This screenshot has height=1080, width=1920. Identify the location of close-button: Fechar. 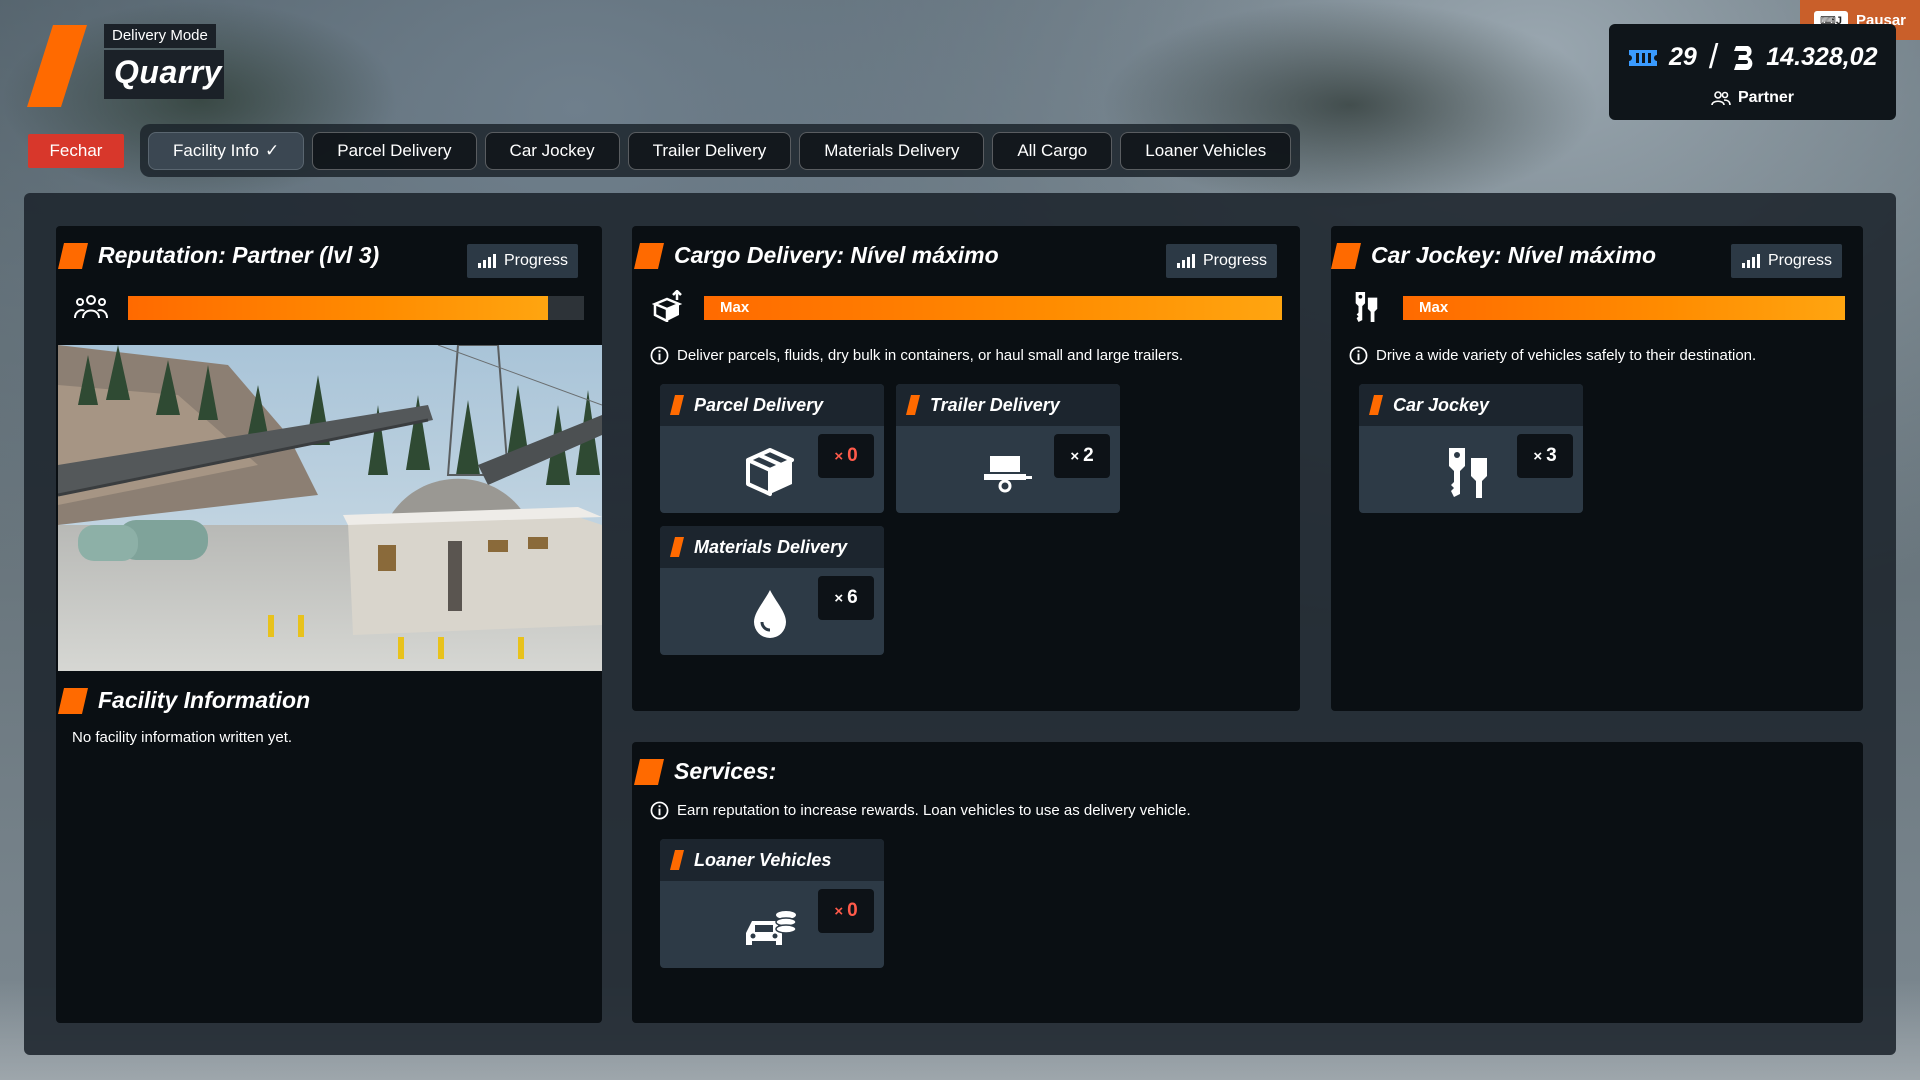
(76, 151).